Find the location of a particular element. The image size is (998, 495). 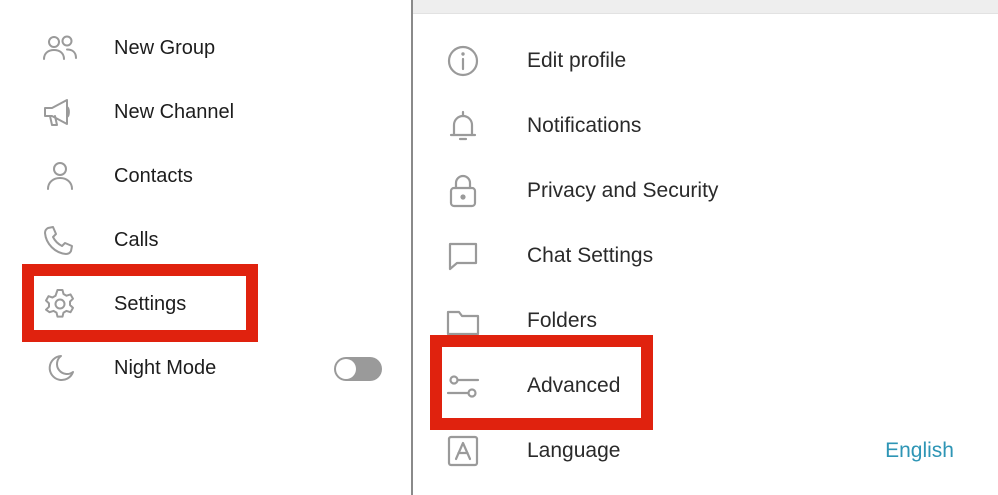

lock-icon is located at coordinates (463, 191).